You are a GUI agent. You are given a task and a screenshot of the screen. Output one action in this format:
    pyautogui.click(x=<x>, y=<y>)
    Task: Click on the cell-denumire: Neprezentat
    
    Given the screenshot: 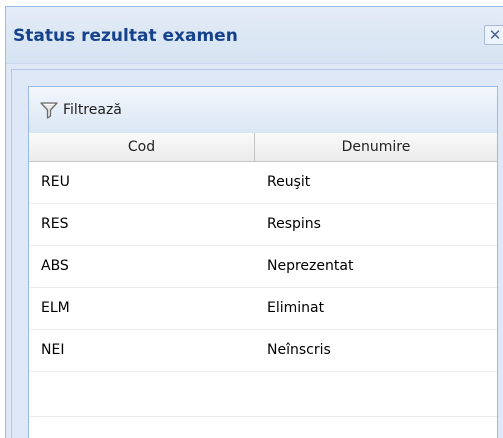 What is the action you would take?
    pyautogui.click(x=310, y=266)
    